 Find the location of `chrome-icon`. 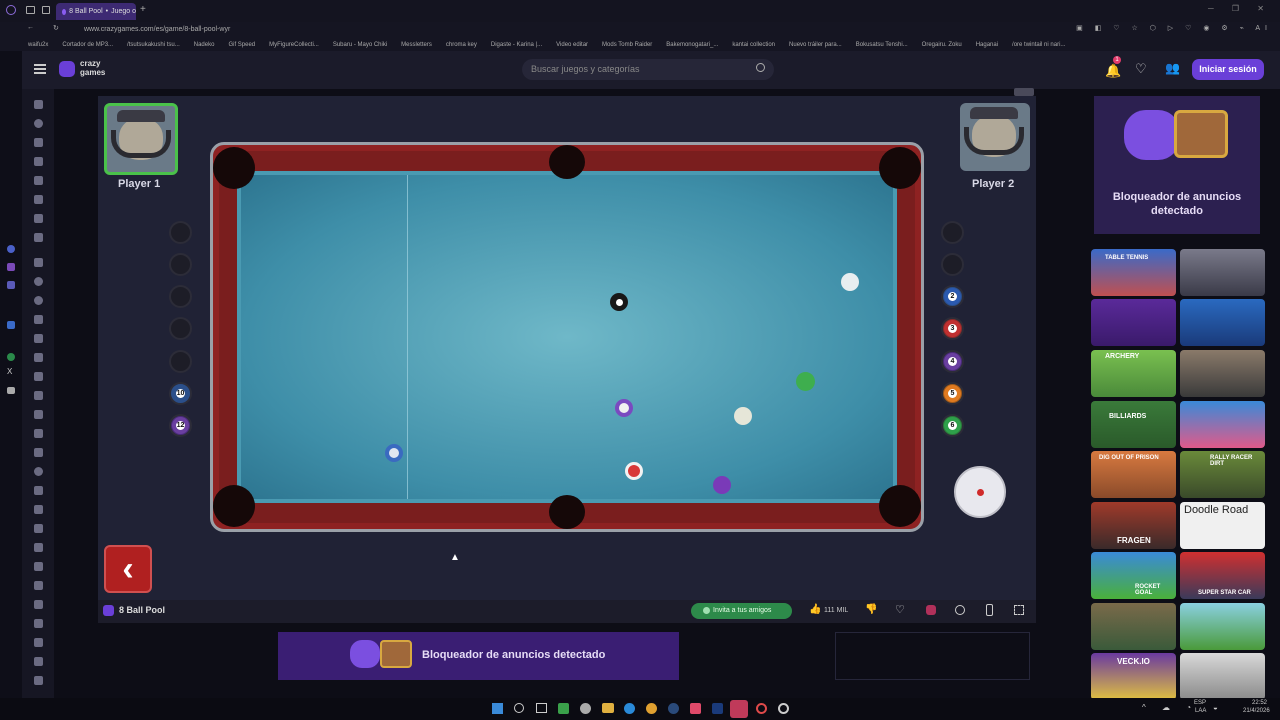

chrome-icon is located at coordinates (651, 708).